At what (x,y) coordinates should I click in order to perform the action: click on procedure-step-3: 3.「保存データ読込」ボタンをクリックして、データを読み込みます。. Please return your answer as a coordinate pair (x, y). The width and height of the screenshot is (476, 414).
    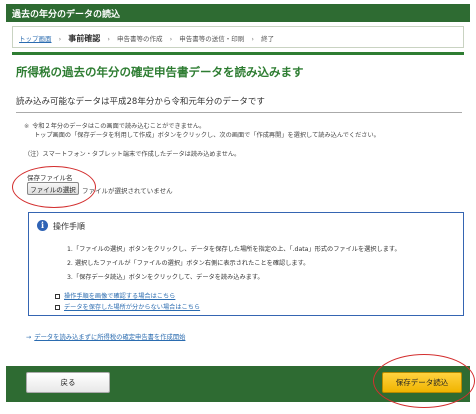
    Looking at the image, I should click on (165, 277).